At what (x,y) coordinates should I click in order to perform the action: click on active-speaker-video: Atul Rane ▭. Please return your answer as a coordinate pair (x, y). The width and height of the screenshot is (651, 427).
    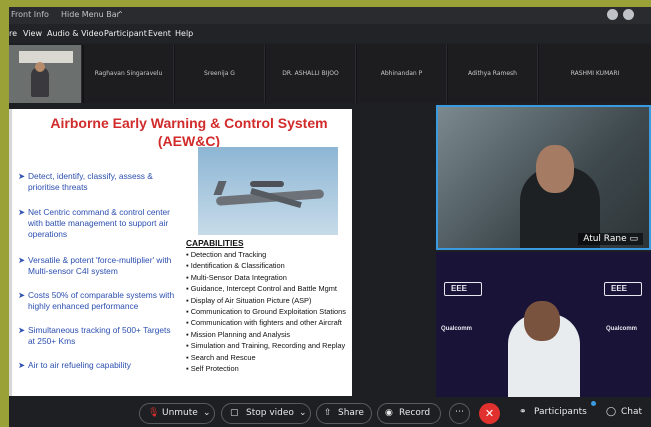
    Looking at the image, I should click on (543, 177).